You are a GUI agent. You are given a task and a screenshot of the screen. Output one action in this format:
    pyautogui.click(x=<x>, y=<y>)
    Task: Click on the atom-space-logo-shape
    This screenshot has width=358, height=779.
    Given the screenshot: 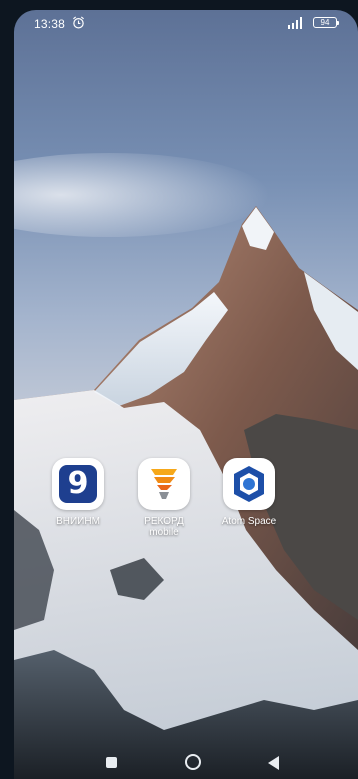 What is the action you would take?
    pyautogui.click(x=249, y=484)
    